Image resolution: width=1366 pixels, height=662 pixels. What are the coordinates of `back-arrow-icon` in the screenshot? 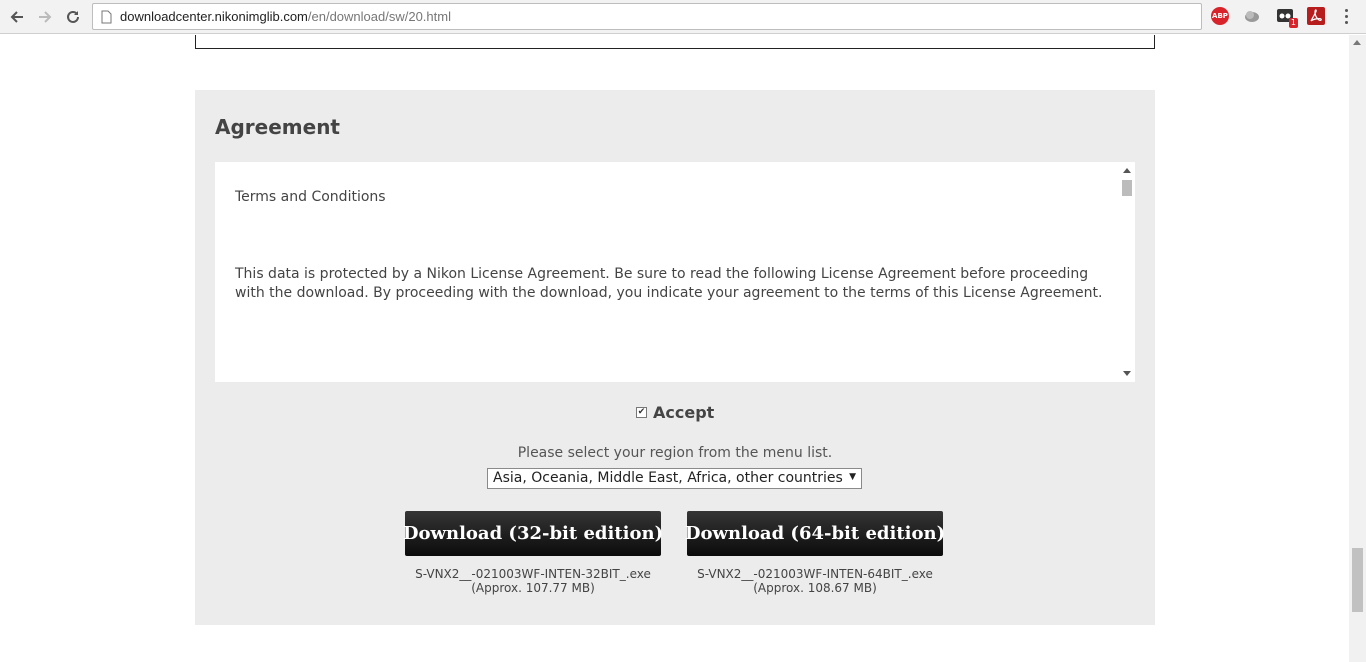 It's located at (16, 17).